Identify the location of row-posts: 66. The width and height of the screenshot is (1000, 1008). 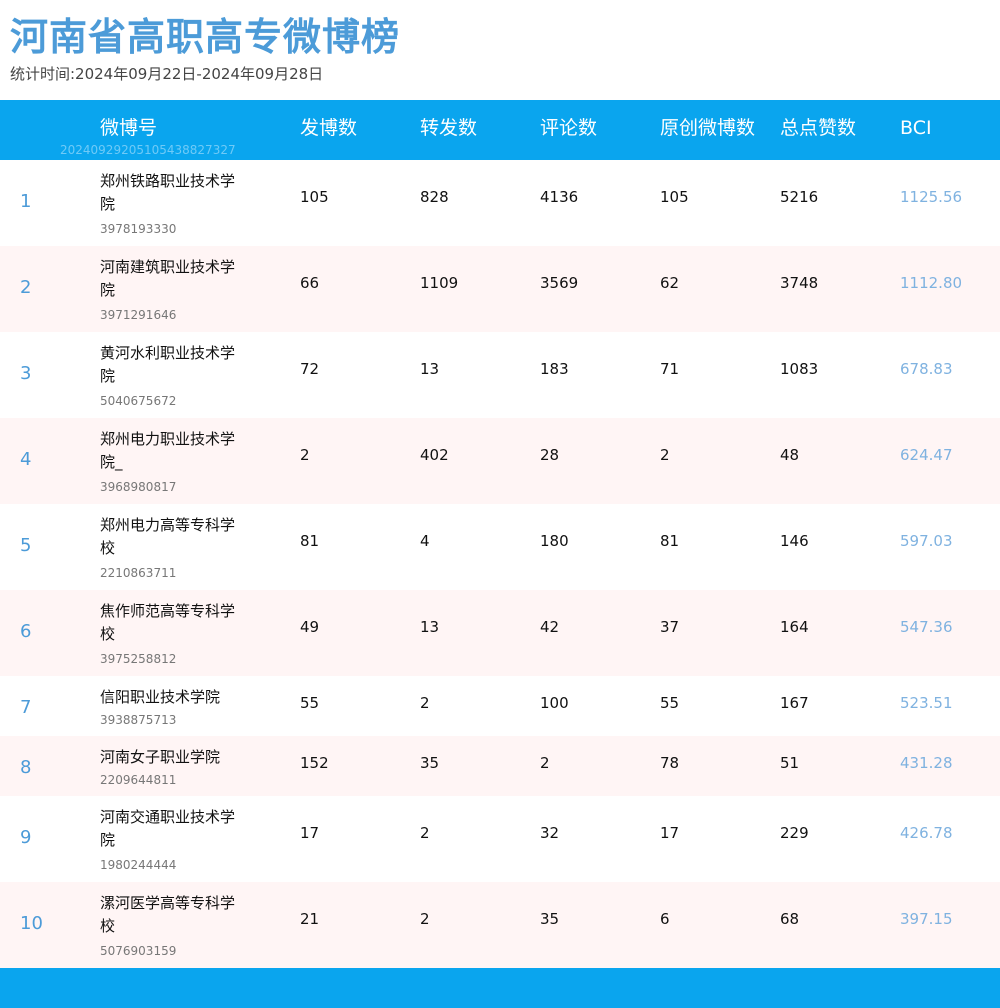
(310, 283).